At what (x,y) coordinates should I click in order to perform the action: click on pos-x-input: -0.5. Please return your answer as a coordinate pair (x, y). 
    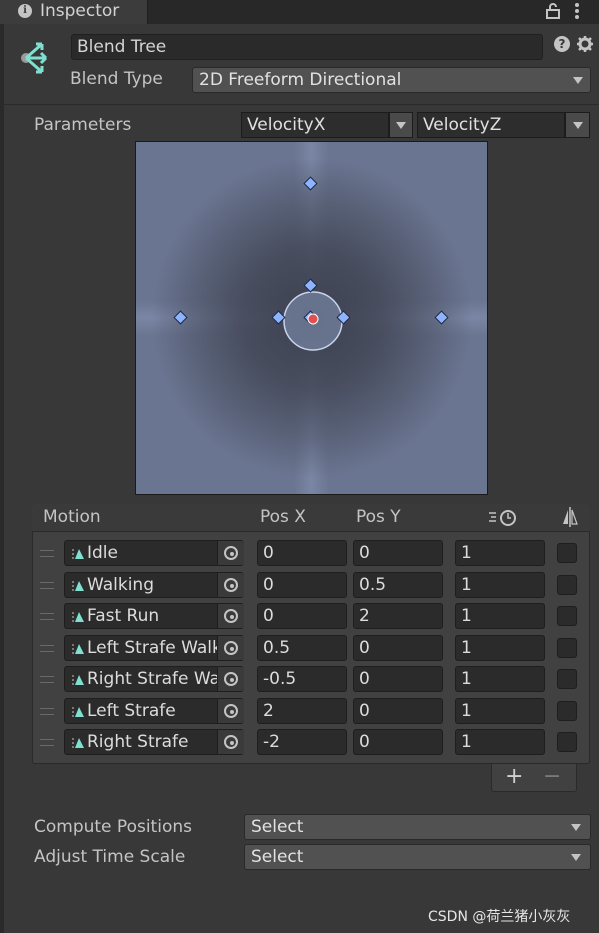
    Looking at the image, I should click on (302, 679).